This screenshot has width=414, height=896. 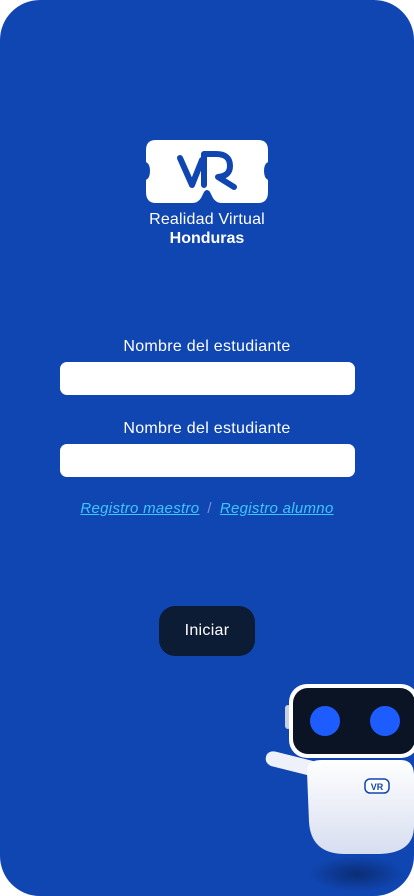 I want to click on brand-name-line2: Honduras, so click(x=207, y=238).